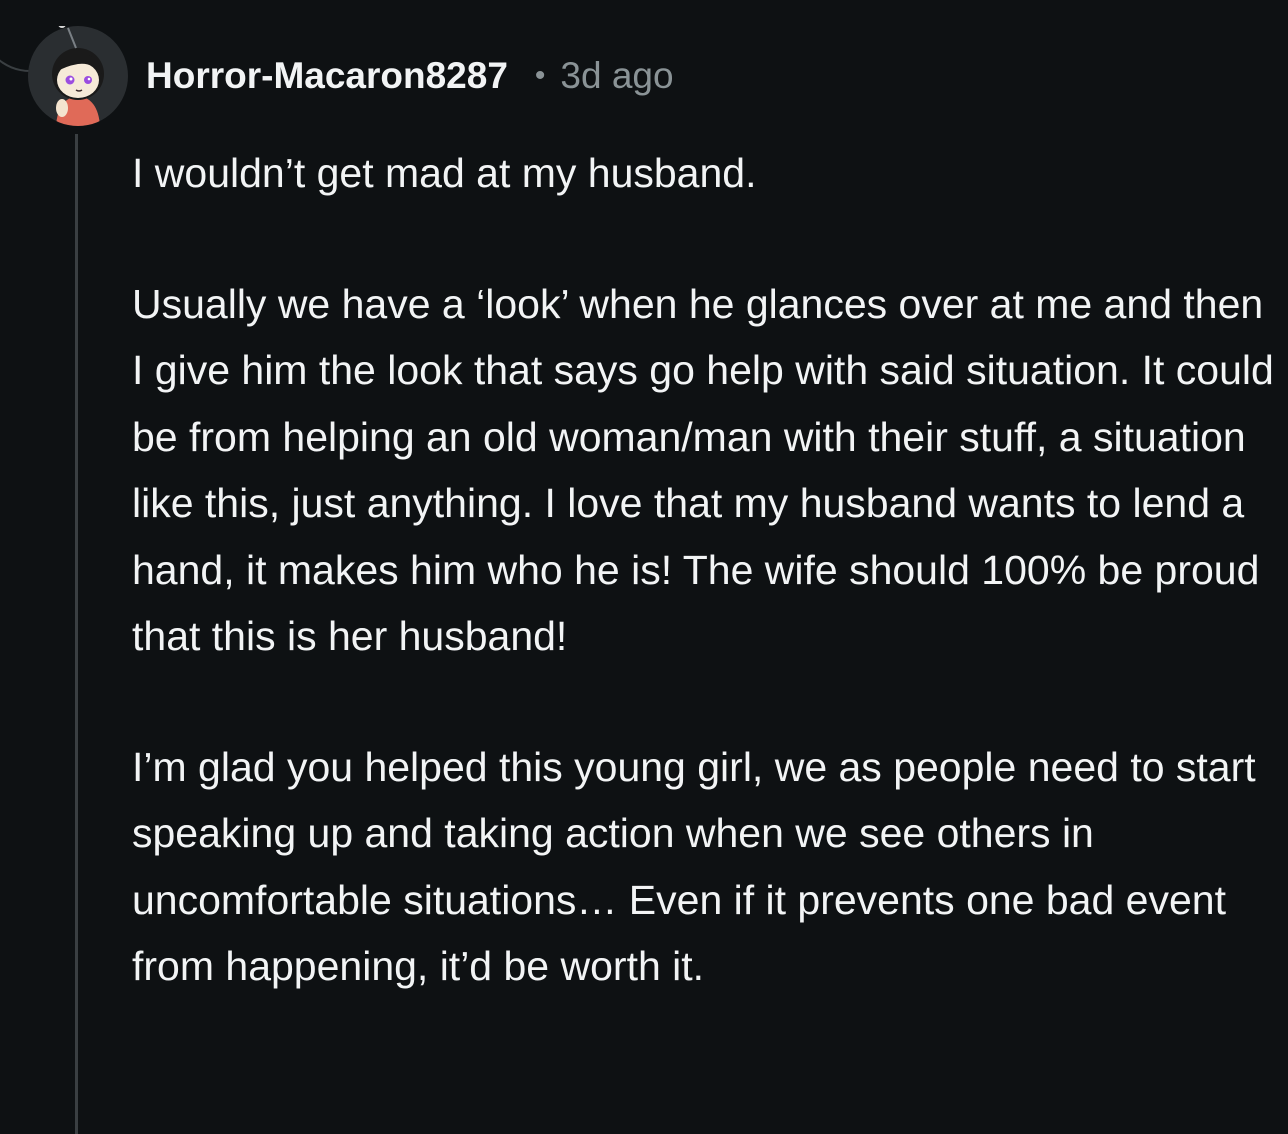 This screenshot has width=1288, height=1134. What do you see at coordinates (327, 76) in the screenshot?
I see `username-link: Horror-Macaron8287` at bounding box center [327, 76].